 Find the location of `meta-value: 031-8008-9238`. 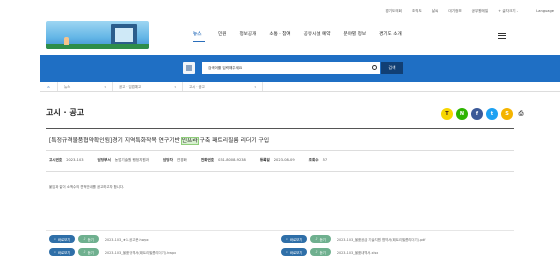

meta-value: 031-8008-9238 is located at coordinates (232, 160).